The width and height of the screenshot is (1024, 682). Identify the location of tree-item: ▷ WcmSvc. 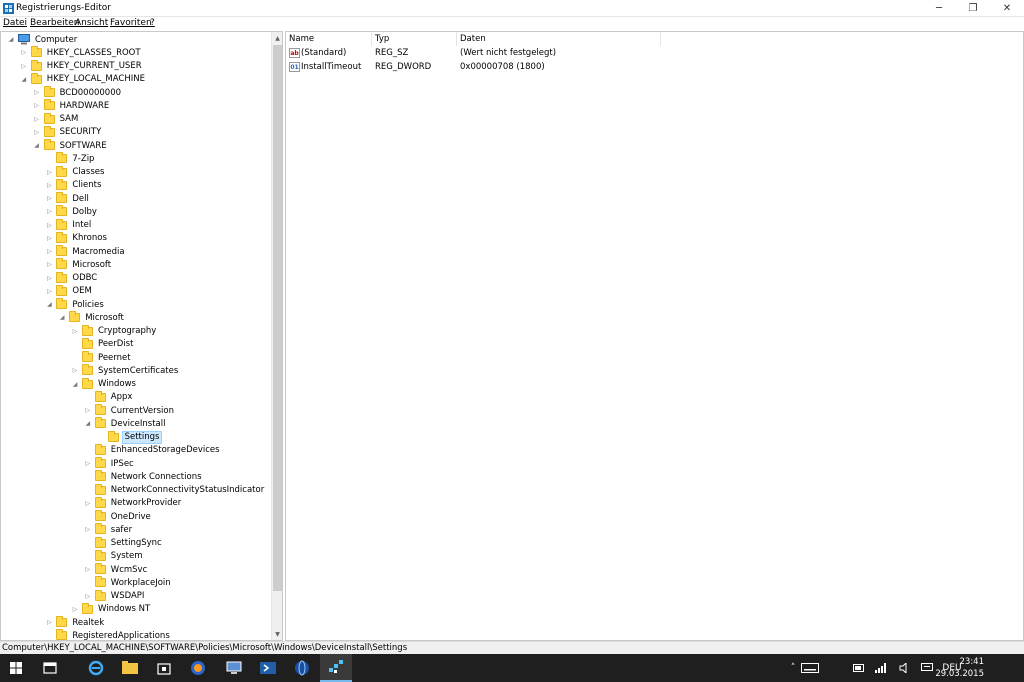
(116, 569).